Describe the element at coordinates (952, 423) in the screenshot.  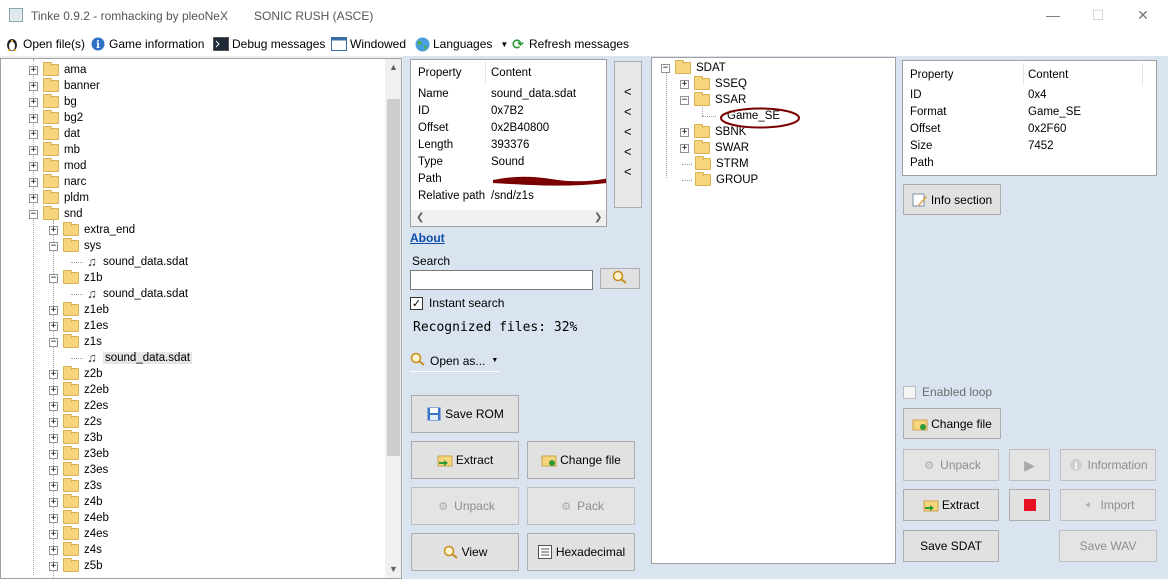
I see `sdat-change-file-button: Change file` at that location.